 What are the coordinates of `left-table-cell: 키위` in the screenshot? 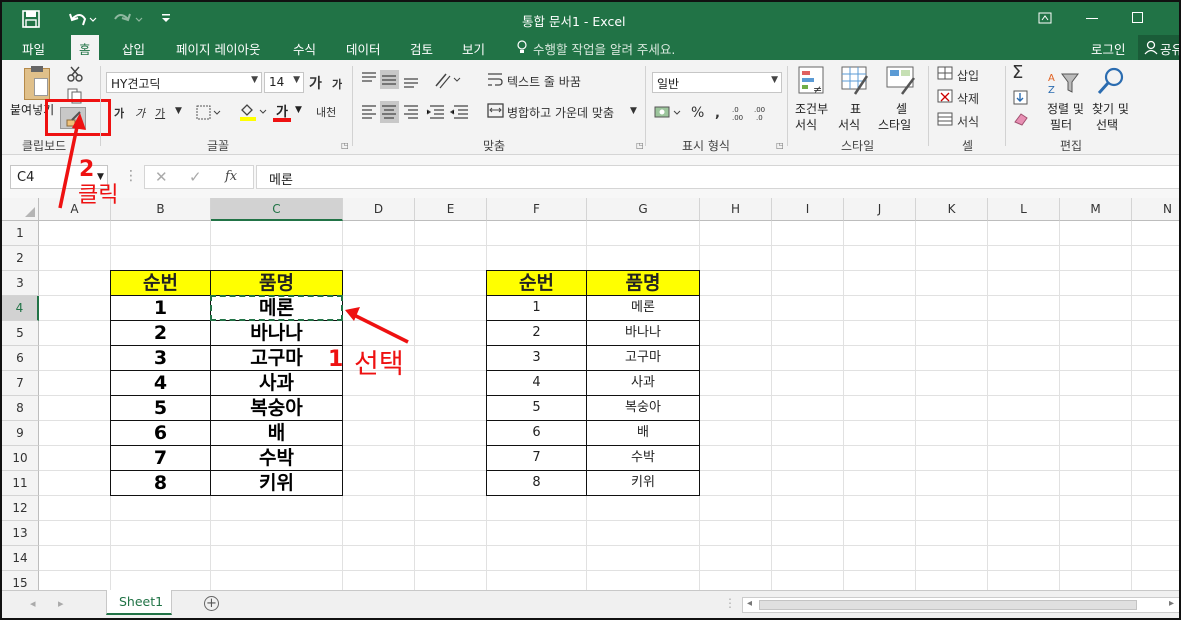 It's located at (276, 483).